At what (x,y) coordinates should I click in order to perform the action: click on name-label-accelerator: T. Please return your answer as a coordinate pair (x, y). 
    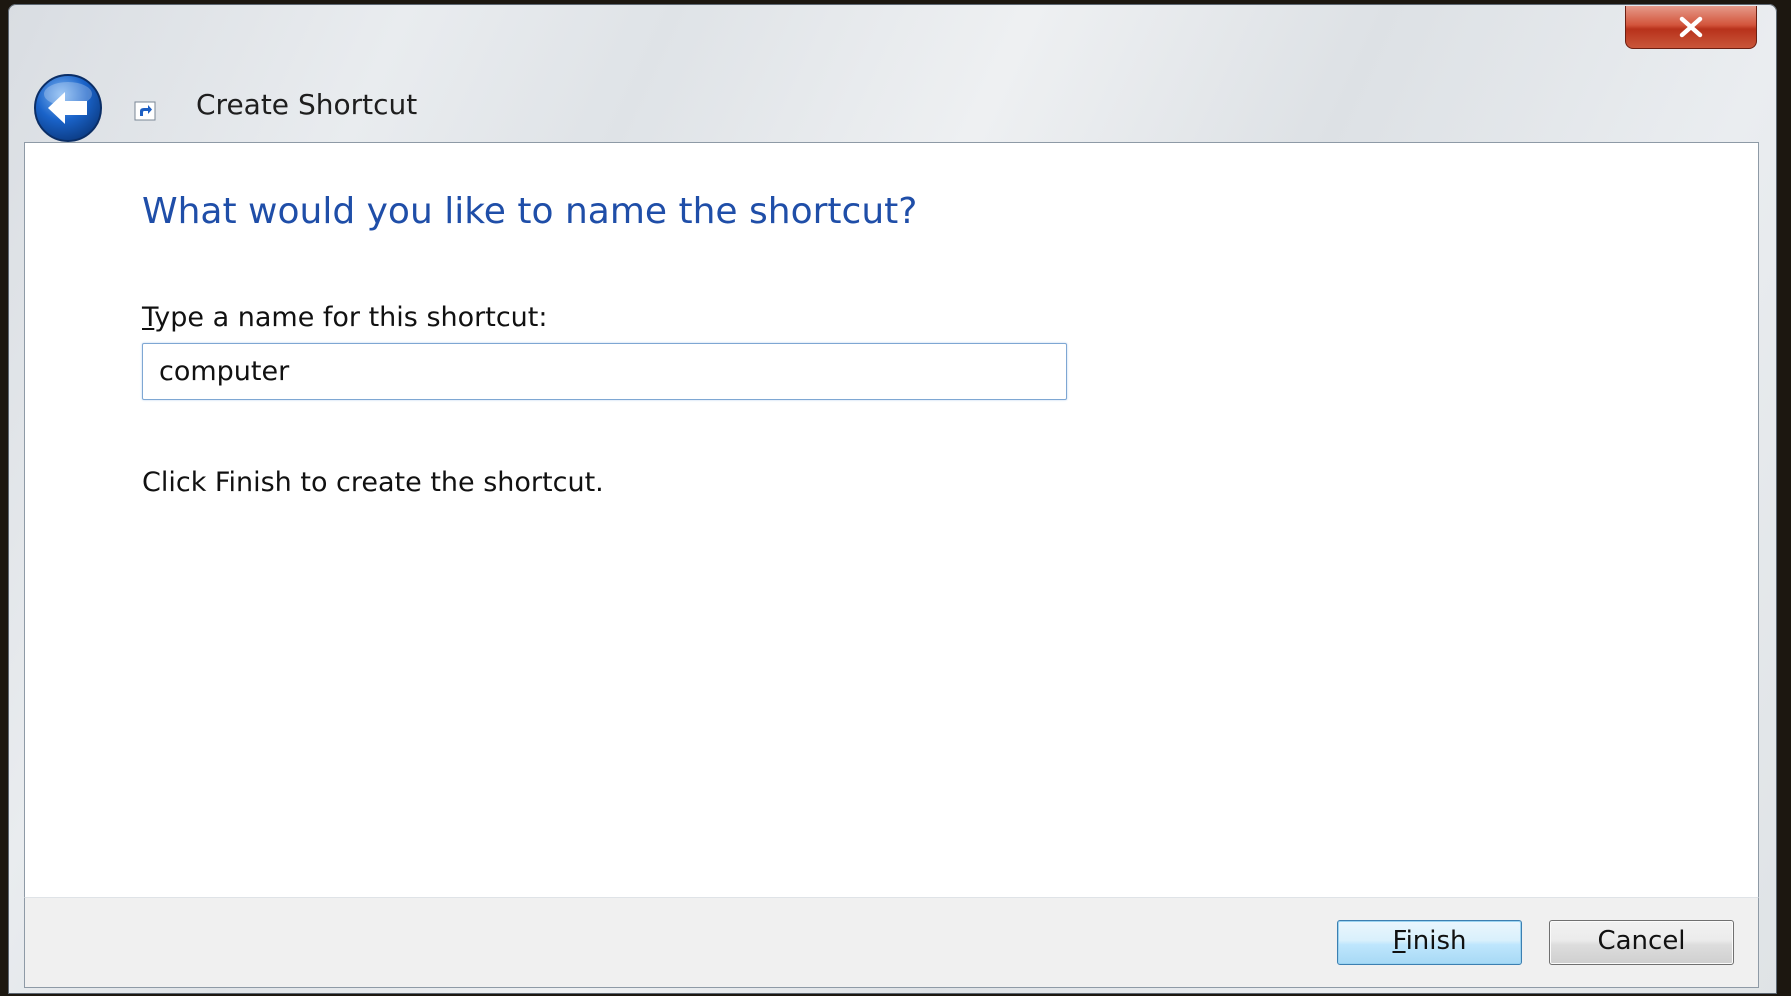
    Looking at the image, I should click on (148, 317).